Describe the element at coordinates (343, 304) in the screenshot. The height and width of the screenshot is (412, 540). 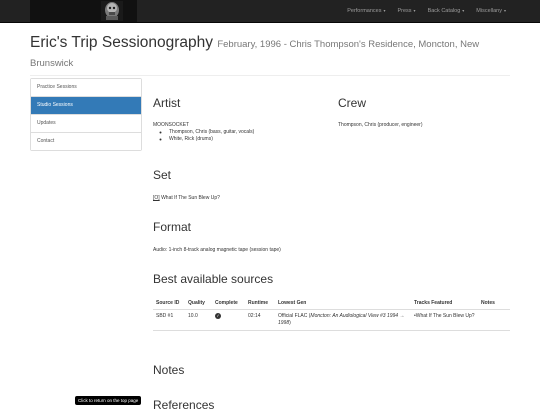
I see `column-header: Lowest Gen` at that location.